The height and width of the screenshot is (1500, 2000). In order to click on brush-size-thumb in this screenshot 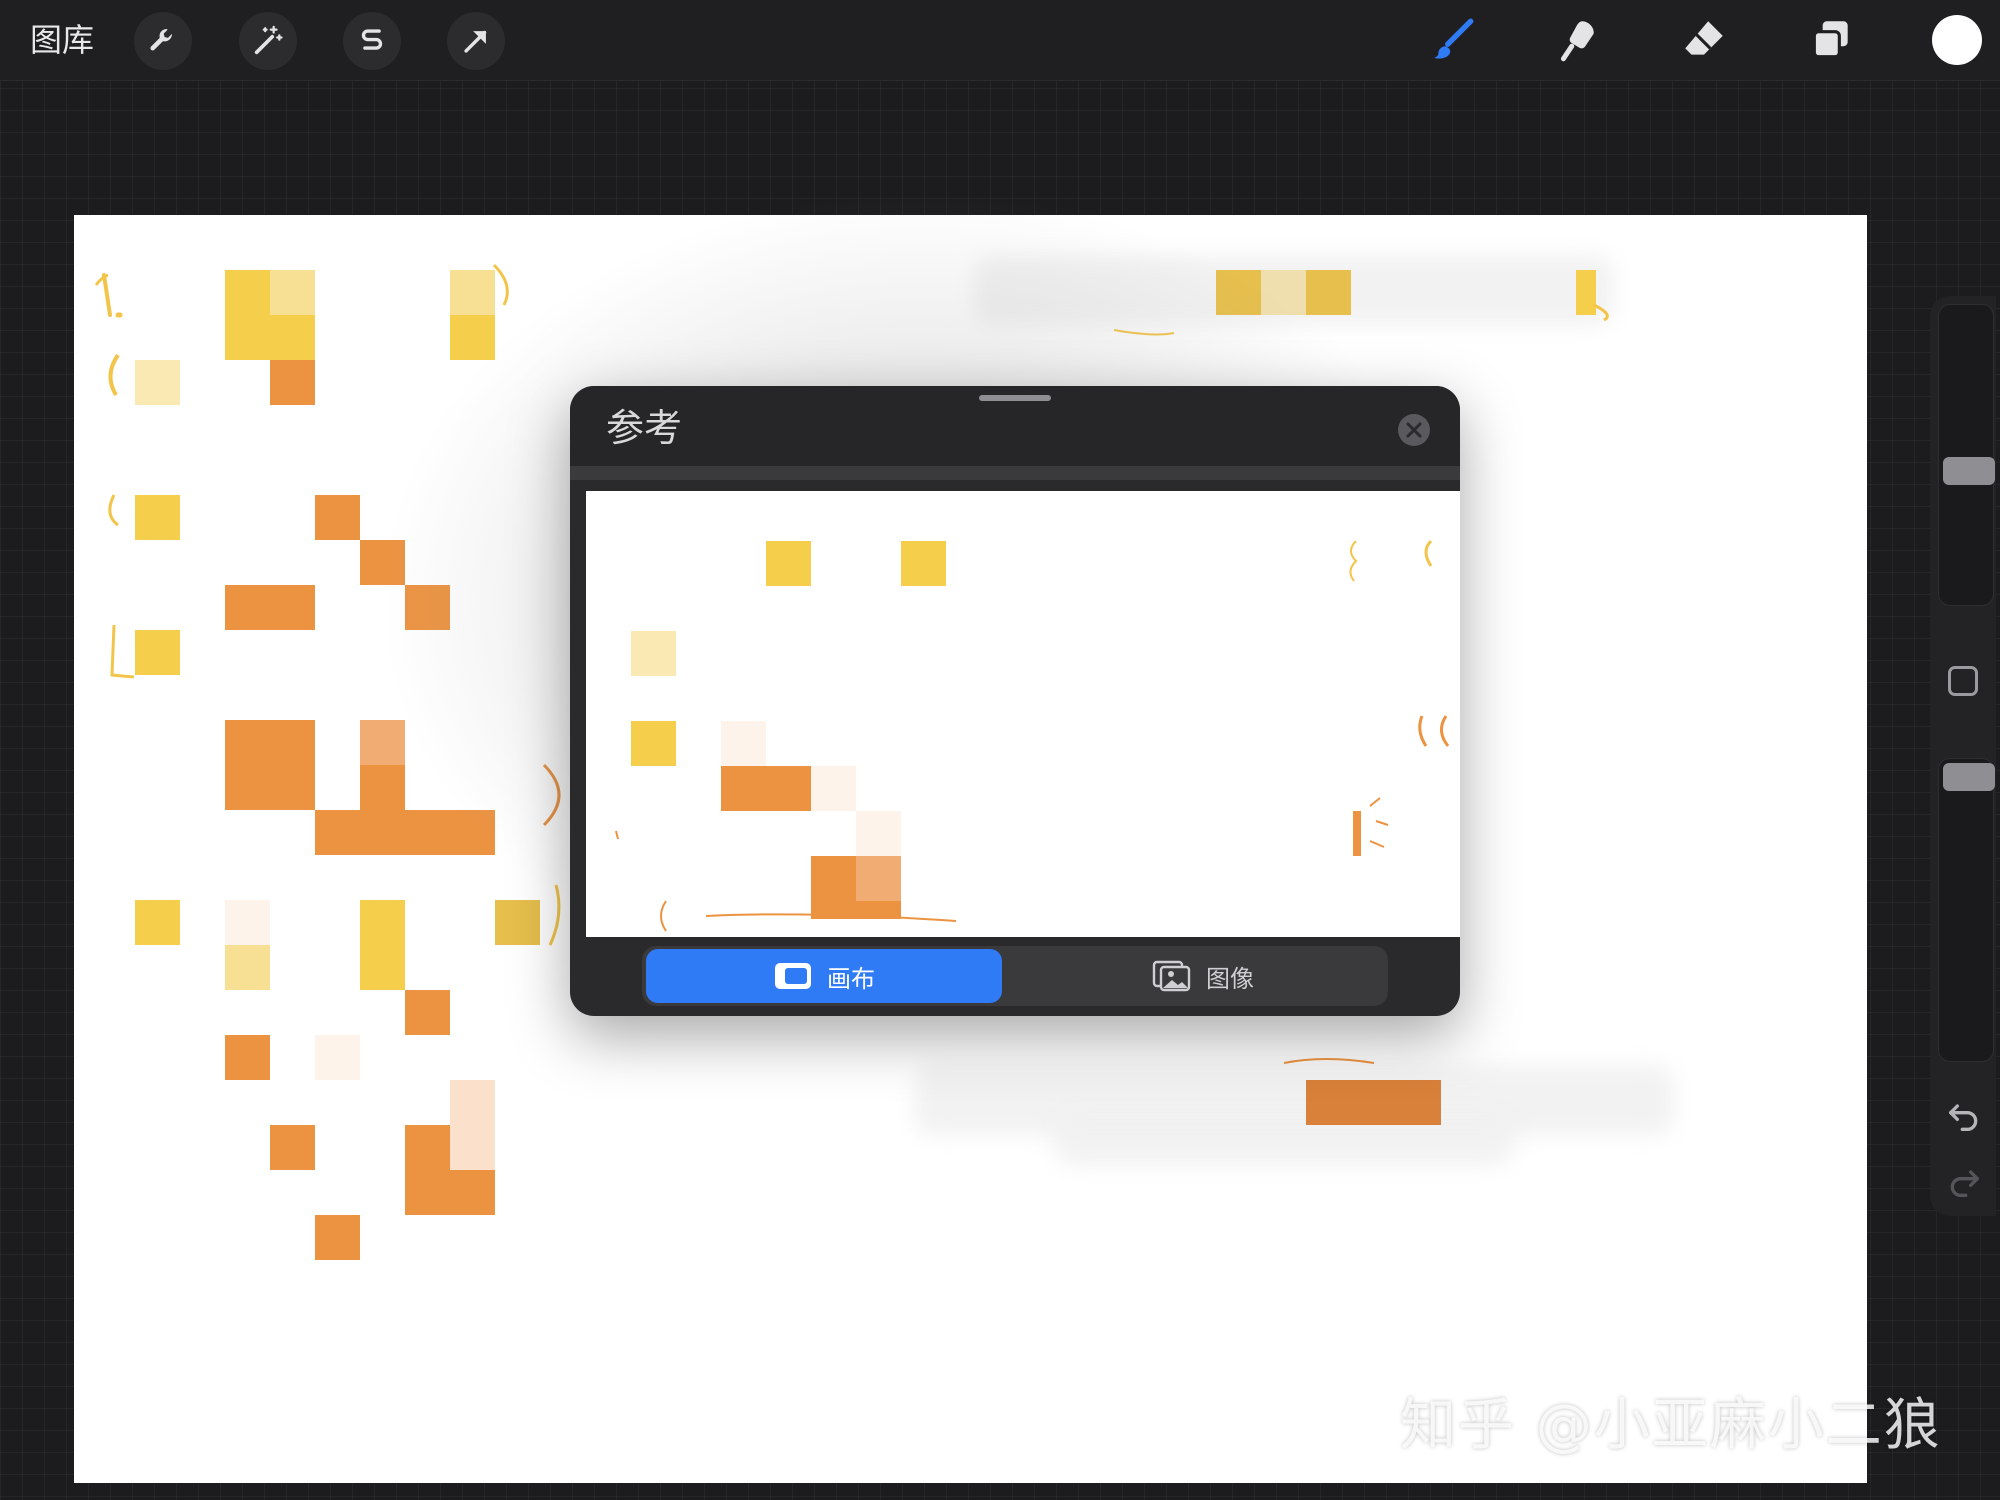, I will do `click(1969, 471)`.